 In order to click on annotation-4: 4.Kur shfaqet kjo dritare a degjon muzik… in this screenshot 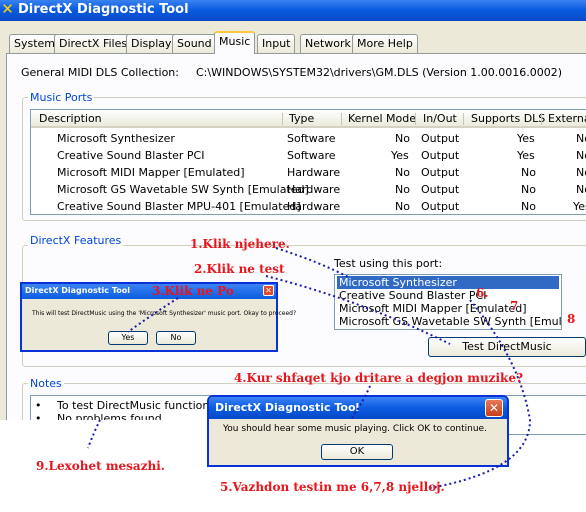, I will do `click(379, 378)`.